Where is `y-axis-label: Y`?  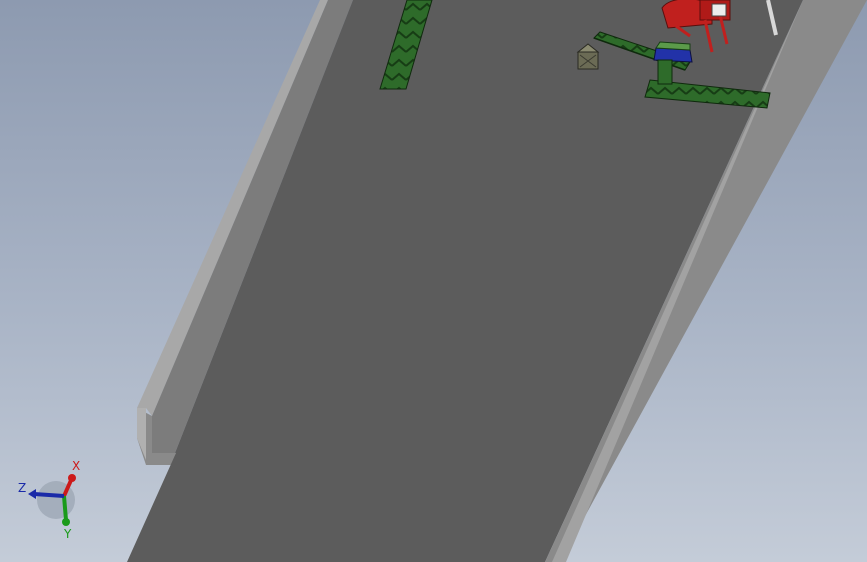
y-axis-label: Y is located at coordinates (67, 534).